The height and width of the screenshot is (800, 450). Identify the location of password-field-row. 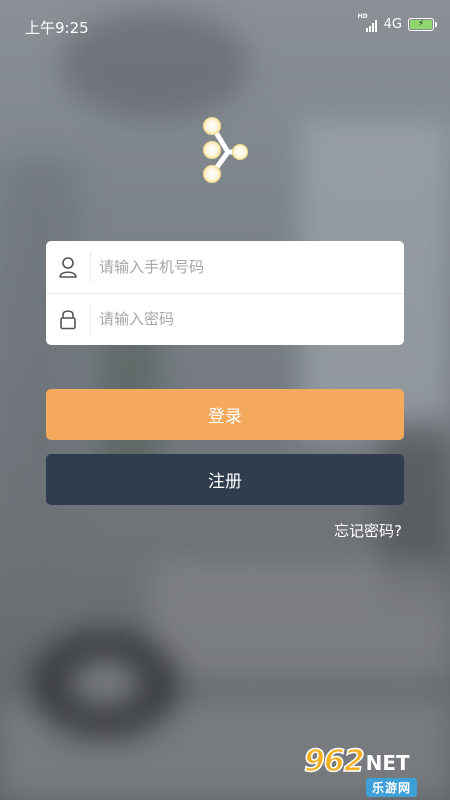
(225, 319).